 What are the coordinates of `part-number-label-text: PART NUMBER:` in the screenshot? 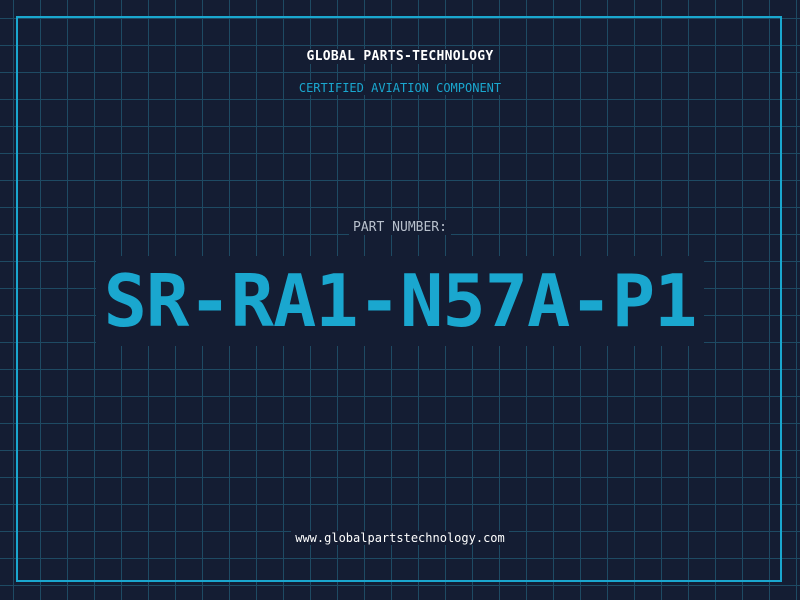 It's located at (400, 227).